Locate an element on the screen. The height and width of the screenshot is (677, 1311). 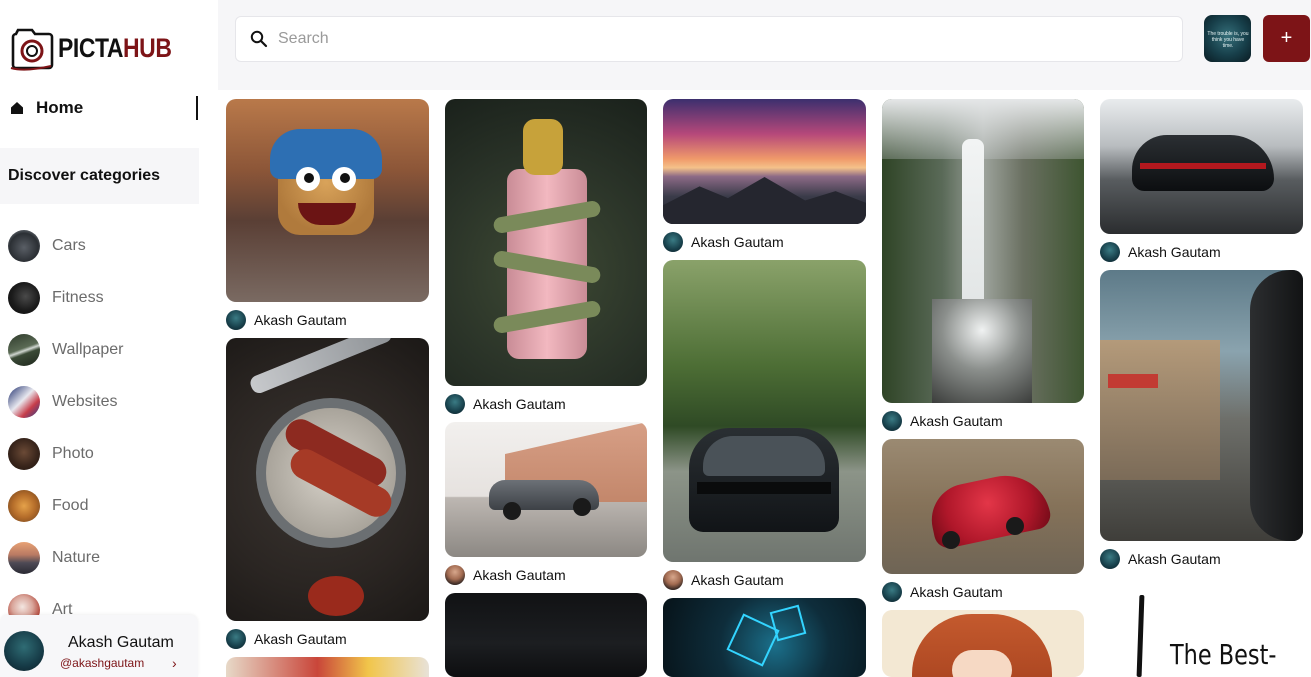
search-input is located at coordinates (708, 39).